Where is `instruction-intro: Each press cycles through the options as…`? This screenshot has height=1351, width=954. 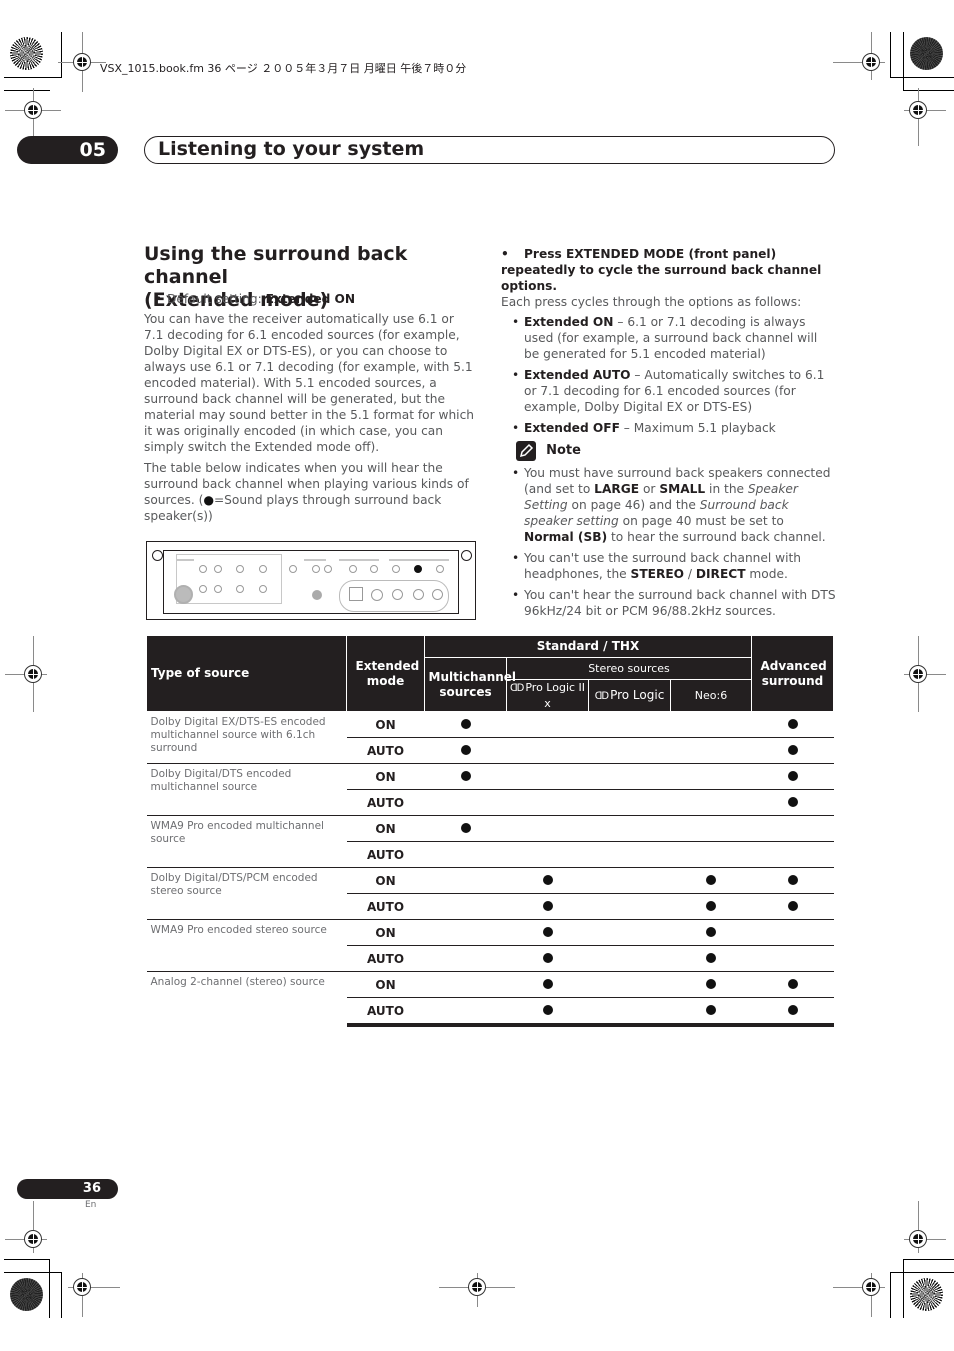
instruction-intro: Each press cycles through the options as… is located at coordinates (651, 302).